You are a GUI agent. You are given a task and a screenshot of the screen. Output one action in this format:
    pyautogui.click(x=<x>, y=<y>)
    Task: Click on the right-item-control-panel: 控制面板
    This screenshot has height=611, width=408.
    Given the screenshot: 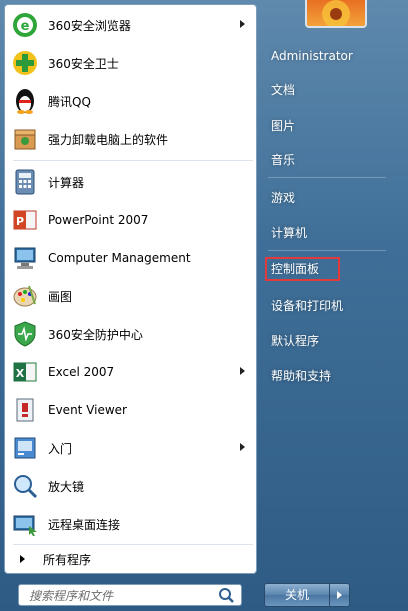 What is the action you would take?
    pyautogui.click(x=302, y=269)
    